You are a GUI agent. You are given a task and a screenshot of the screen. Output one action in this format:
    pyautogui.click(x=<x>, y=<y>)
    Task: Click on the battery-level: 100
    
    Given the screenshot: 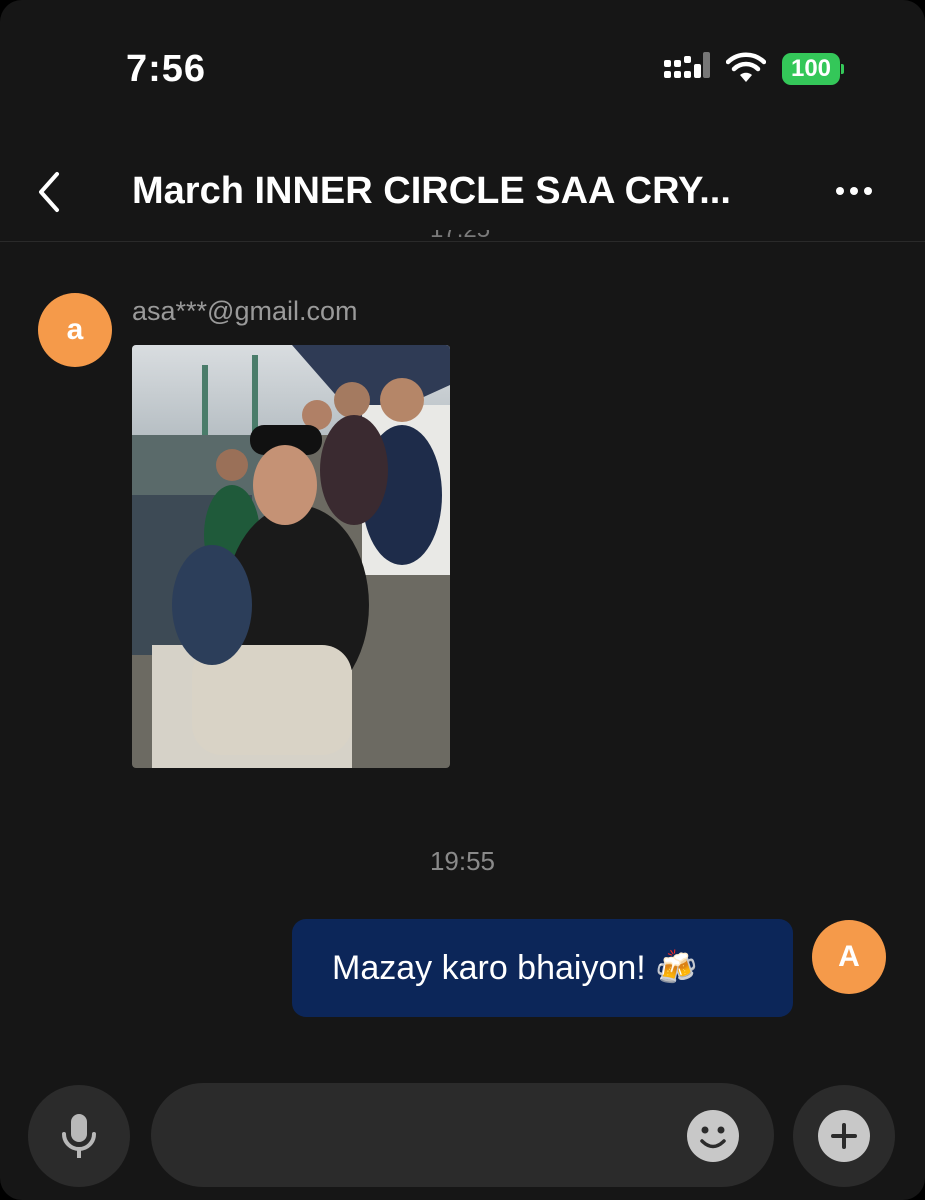 What is the action you would take?
    pyautogui.click(x=811, y=68)
    